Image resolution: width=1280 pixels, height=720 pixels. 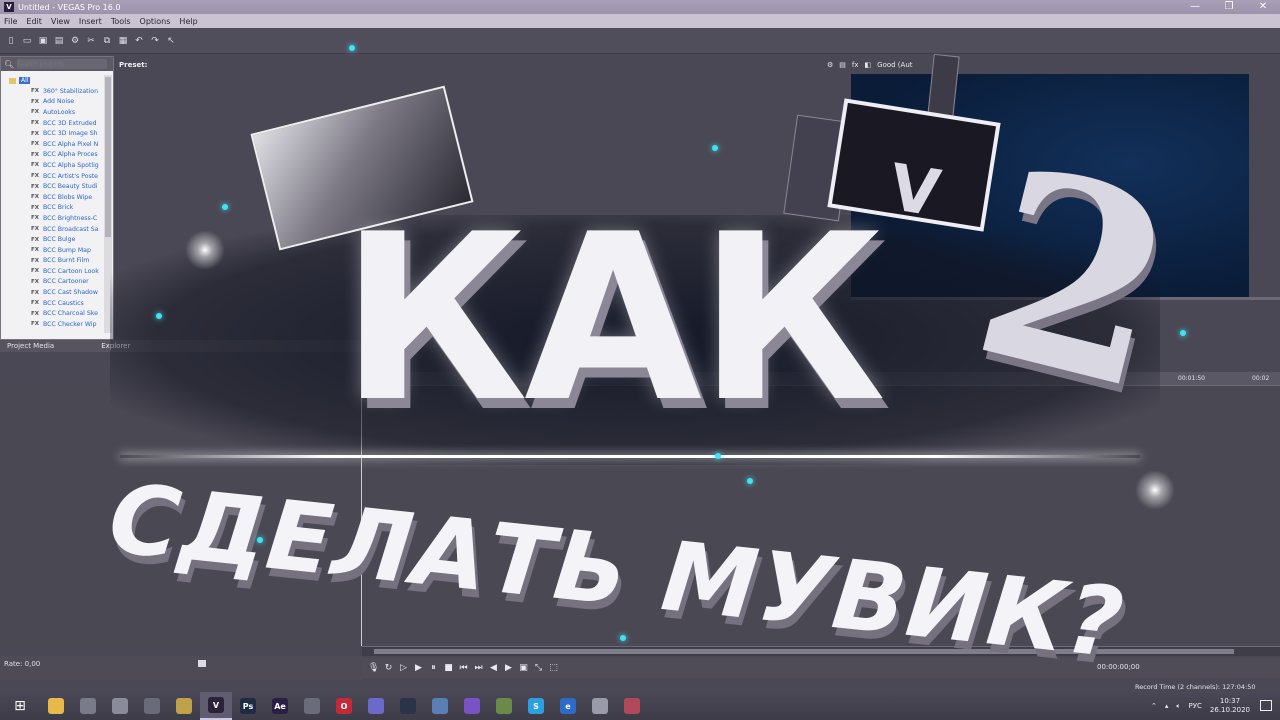 I want to click on taskbar-bandicam, so click(x=184, y=706).